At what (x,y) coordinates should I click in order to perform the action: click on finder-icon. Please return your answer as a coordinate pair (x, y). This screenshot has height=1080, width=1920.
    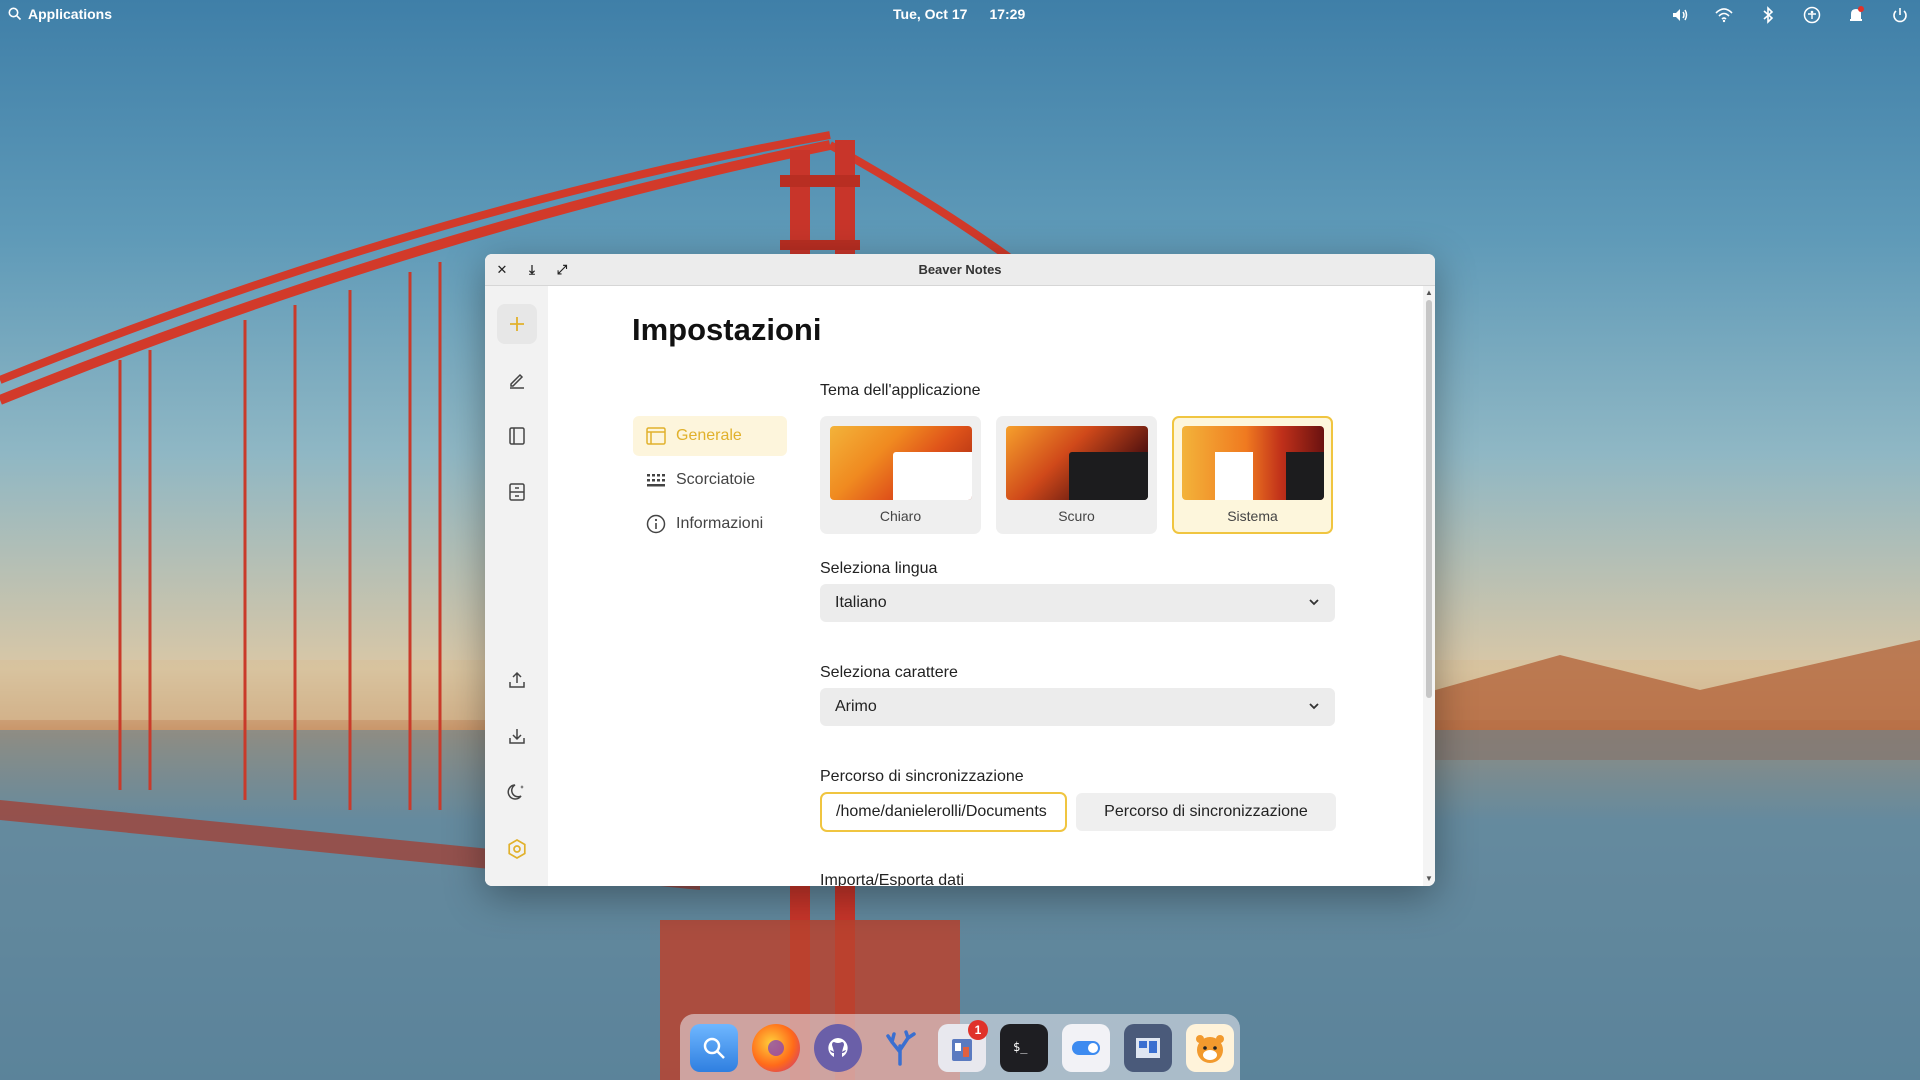
    Looking at the image, I should click on (714, 1048).